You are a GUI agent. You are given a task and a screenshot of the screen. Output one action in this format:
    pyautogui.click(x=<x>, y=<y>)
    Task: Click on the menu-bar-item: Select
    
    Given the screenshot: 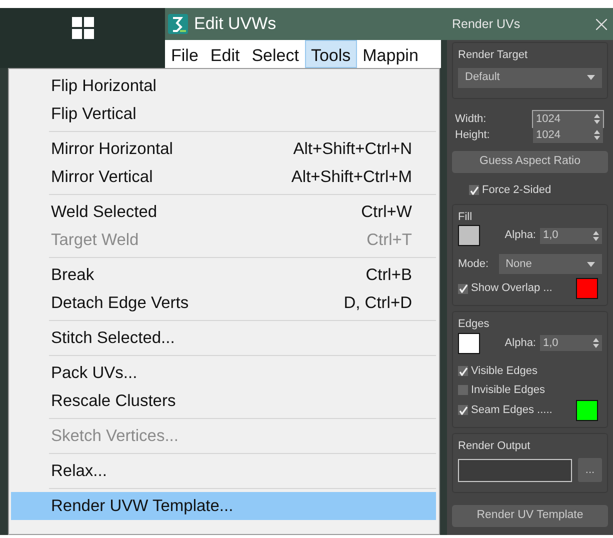 What is the action you would take?
    pyautogui.click(x=275, y=54)
    